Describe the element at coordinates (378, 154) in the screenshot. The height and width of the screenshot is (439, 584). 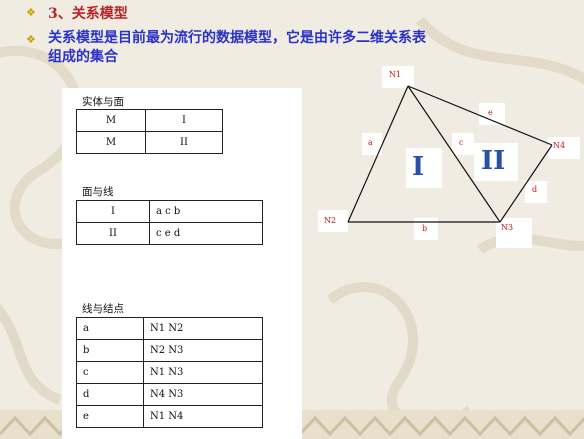
I see `edge-a-line` at that location.